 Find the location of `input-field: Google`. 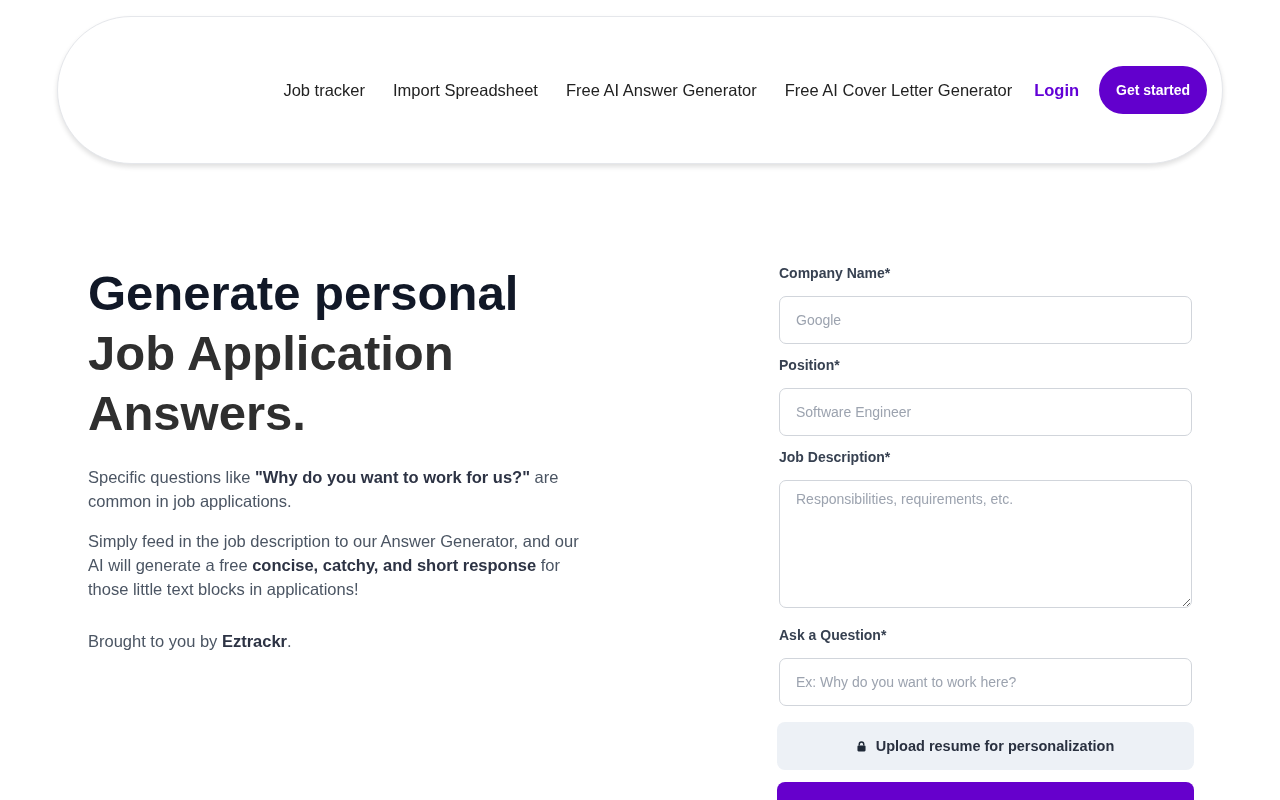

input-field: Google is located at coordinates (985, 320).